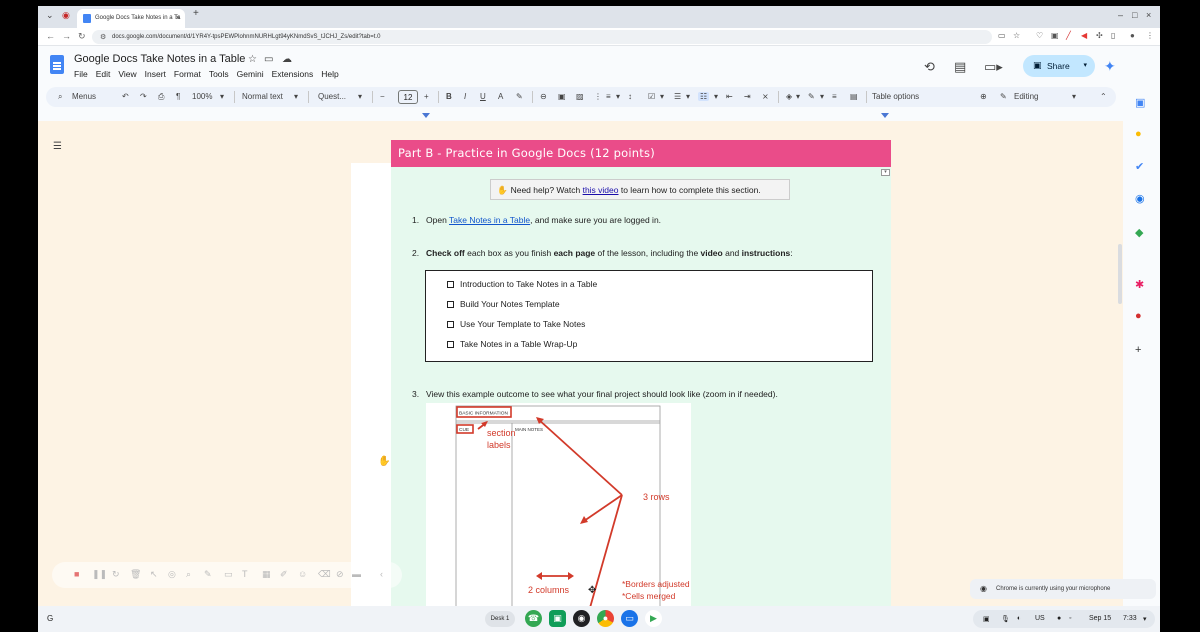  I want to click on pen-extension-icon: ╱, so click(1068, 35).